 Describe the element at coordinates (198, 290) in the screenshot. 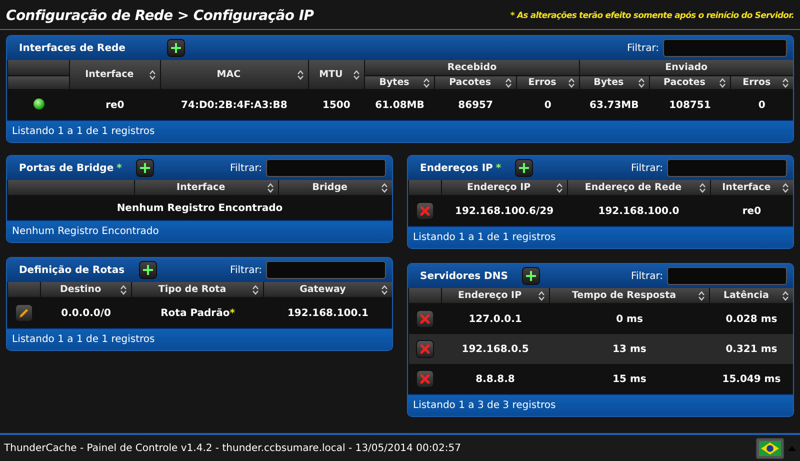

I see `column-header: Tipo de Rota` at that location.